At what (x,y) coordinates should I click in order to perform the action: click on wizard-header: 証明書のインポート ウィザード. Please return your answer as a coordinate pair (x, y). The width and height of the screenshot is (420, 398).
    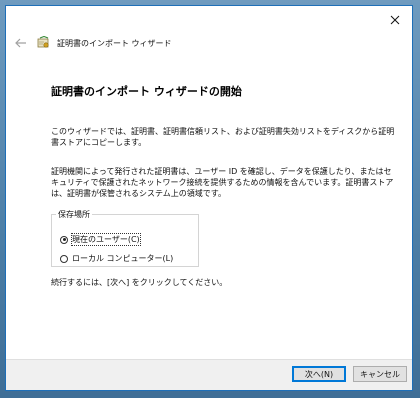
    Looking at the image, I should click on (93, 43).